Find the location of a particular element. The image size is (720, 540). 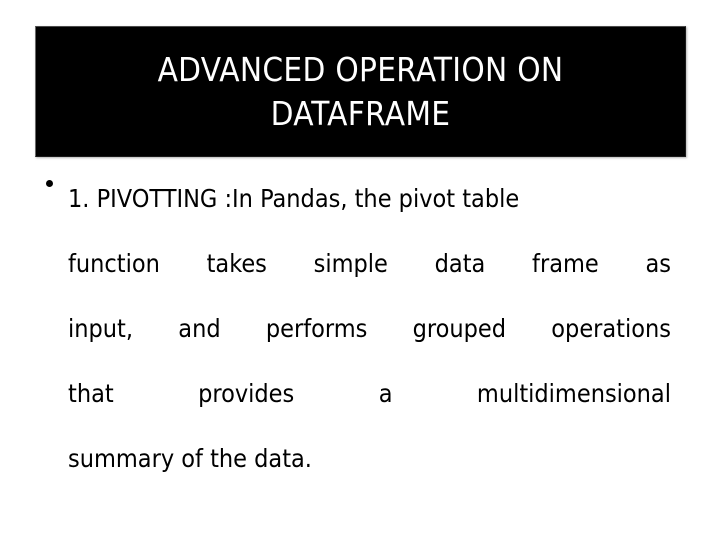

body-line-1: 1. PIVOTTING :In Pandas, the pivot table is located at coordinates (294, 198).